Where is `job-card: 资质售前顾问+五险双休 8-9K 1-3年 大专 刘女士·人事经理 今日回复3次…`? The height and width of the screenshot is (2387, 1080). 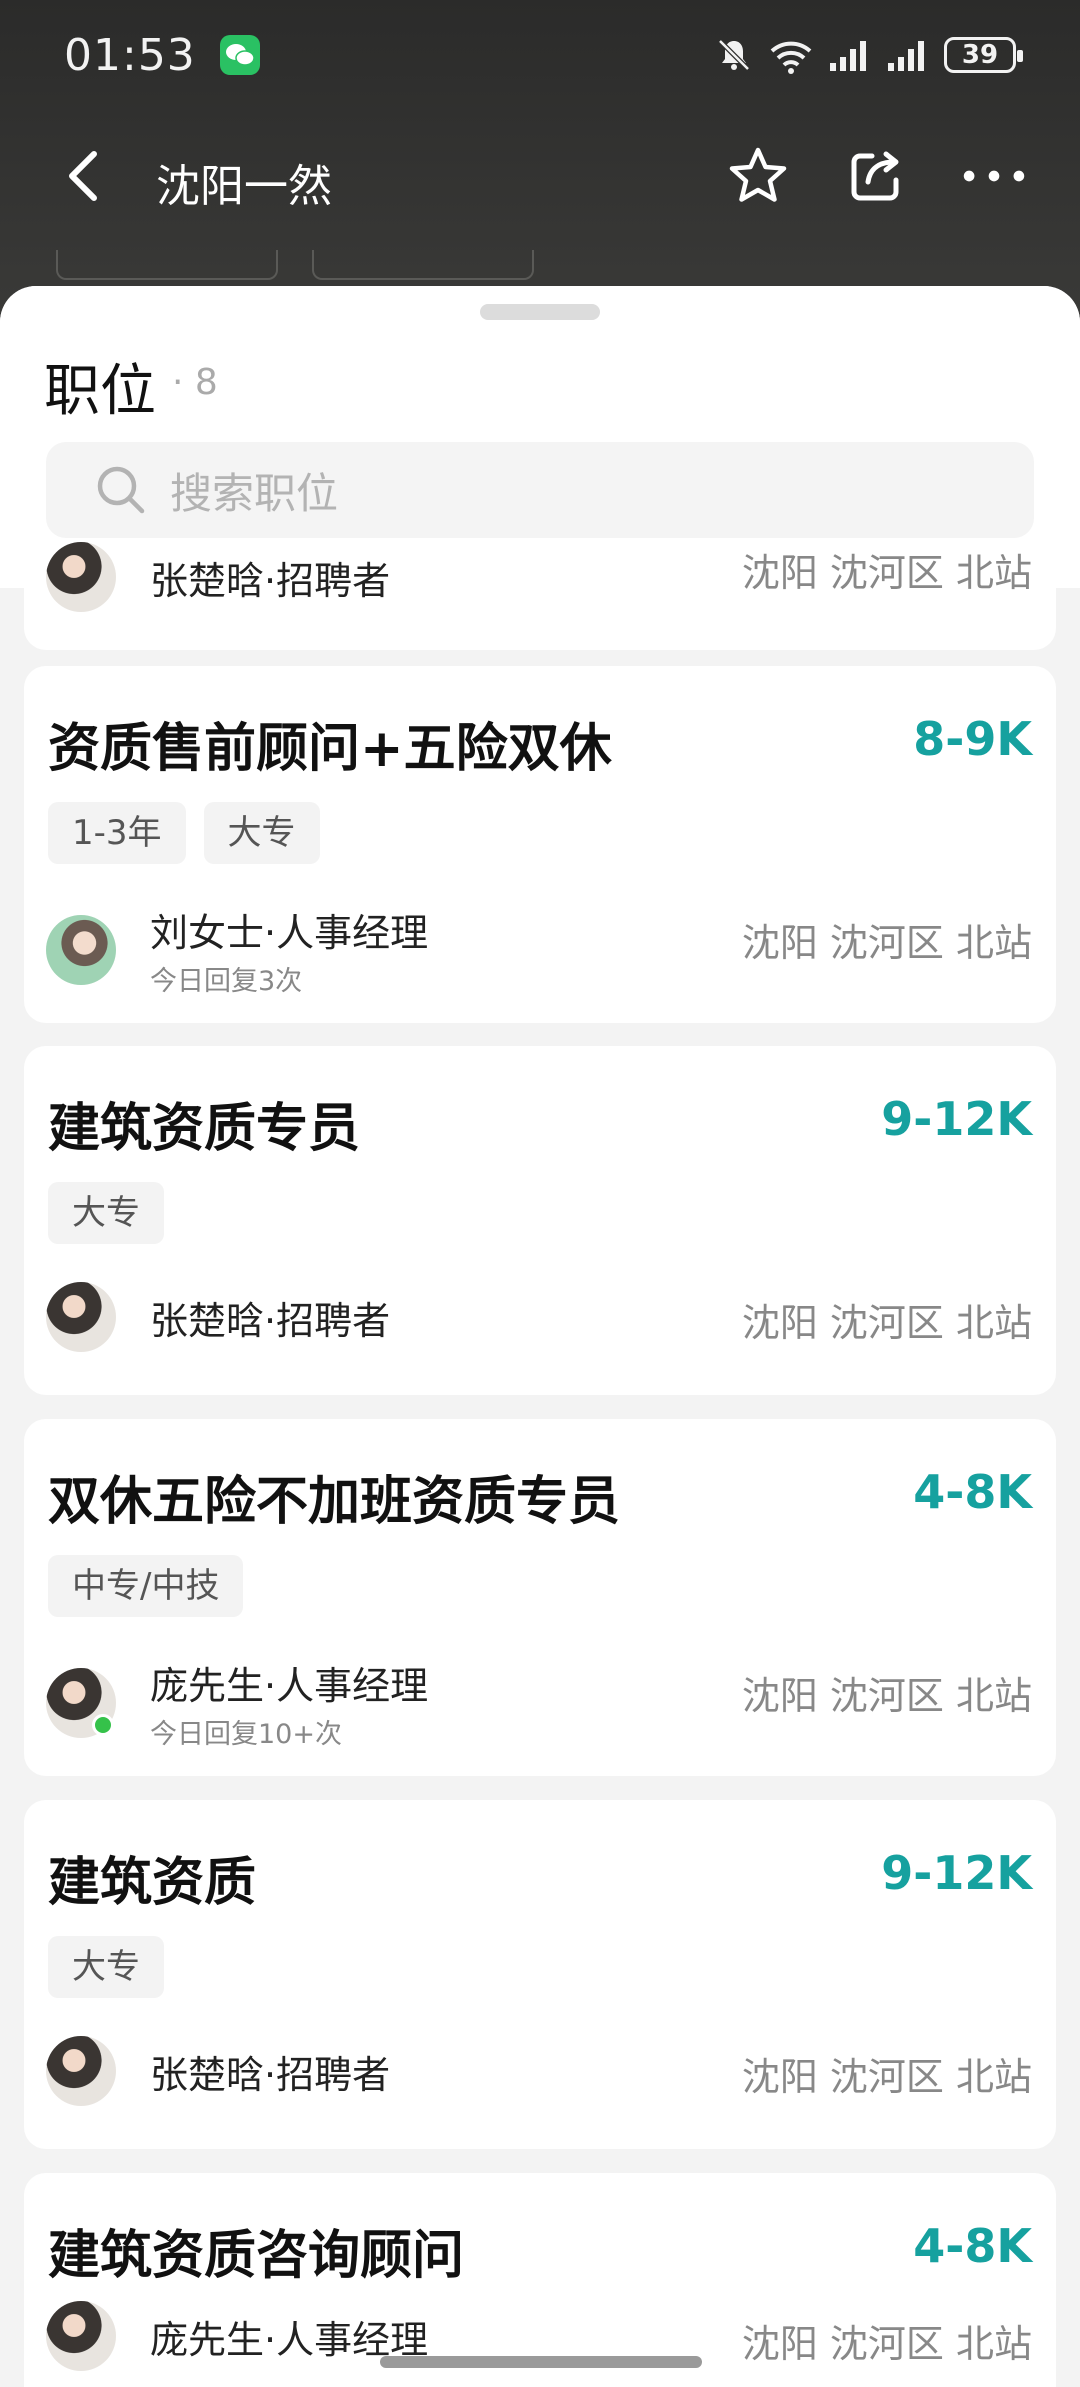
job-card: 资质售前顾问+五险双休 8-9K 1-3年 大专 刘女士·人事经理 今日回复3次… is located at coordinates (540, 844).